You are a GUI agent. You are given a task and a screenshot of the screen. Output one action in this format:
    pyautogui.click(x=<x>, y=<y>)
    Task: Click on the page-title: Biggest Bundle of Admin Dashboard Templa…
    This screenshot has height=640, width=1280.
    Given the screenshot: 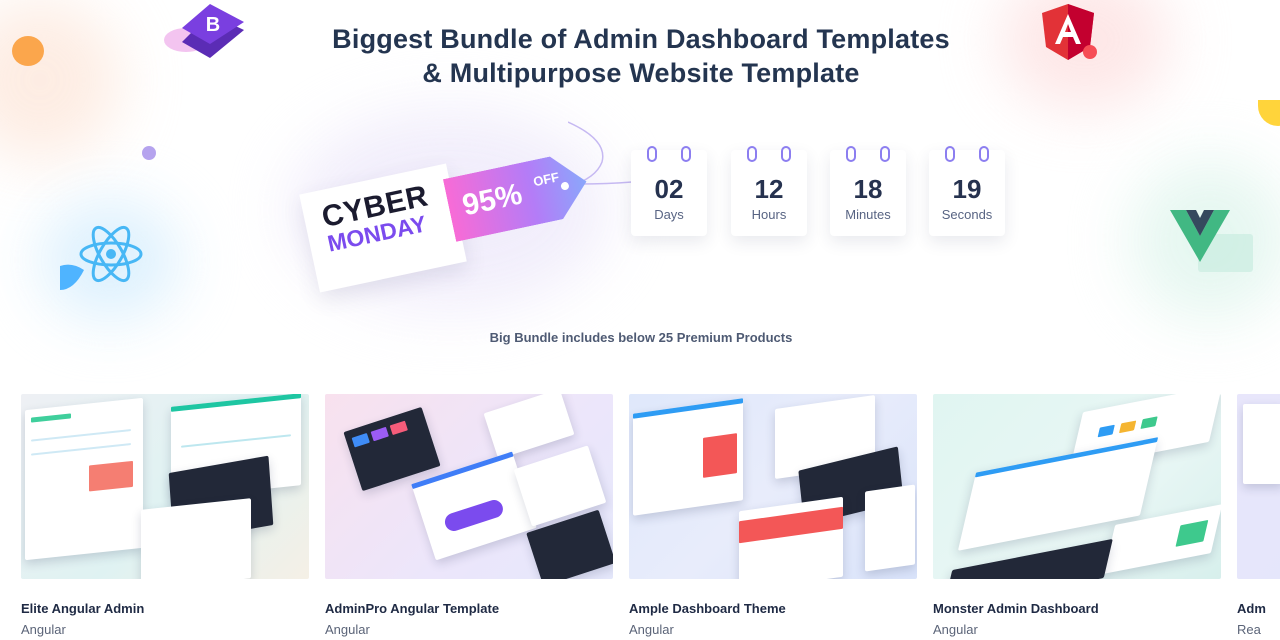 What is the action you would take?
    pyautogui.click(x=640, y=56)
    